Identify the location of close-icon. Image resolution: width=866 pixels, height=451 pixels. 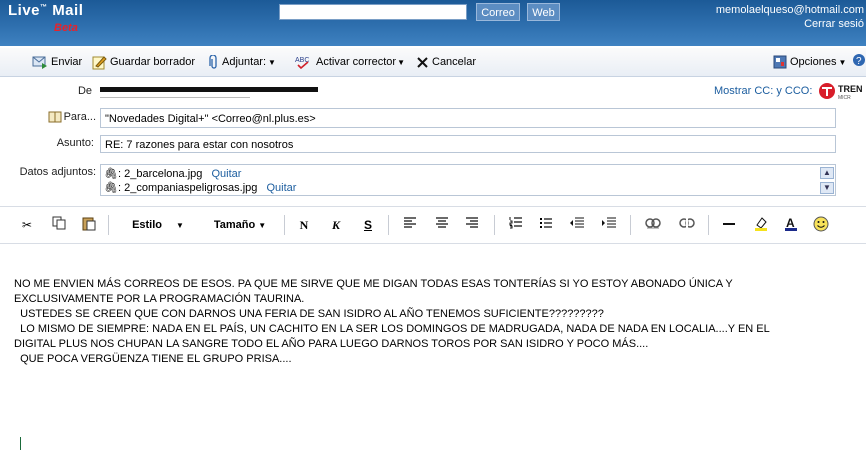
(422, 62).